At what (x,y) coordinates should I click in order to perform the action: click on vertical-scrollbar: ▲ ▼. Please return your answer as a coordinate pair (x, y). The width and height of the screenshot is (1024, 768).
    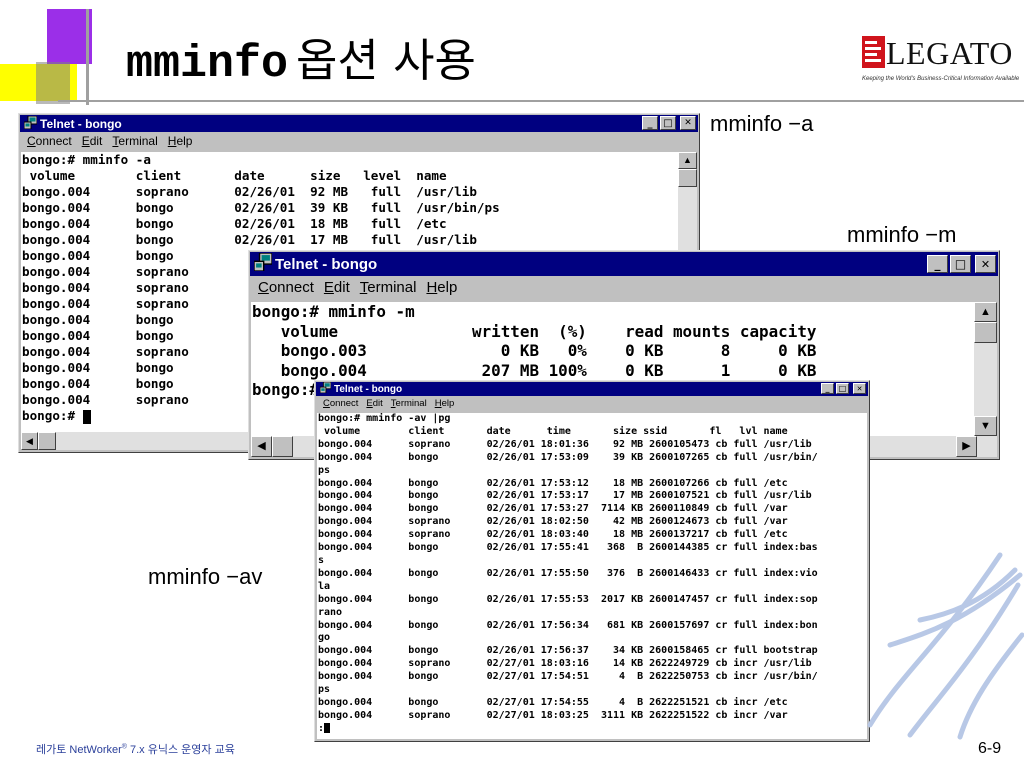
    Looking at the image, I should click on (985, 369).